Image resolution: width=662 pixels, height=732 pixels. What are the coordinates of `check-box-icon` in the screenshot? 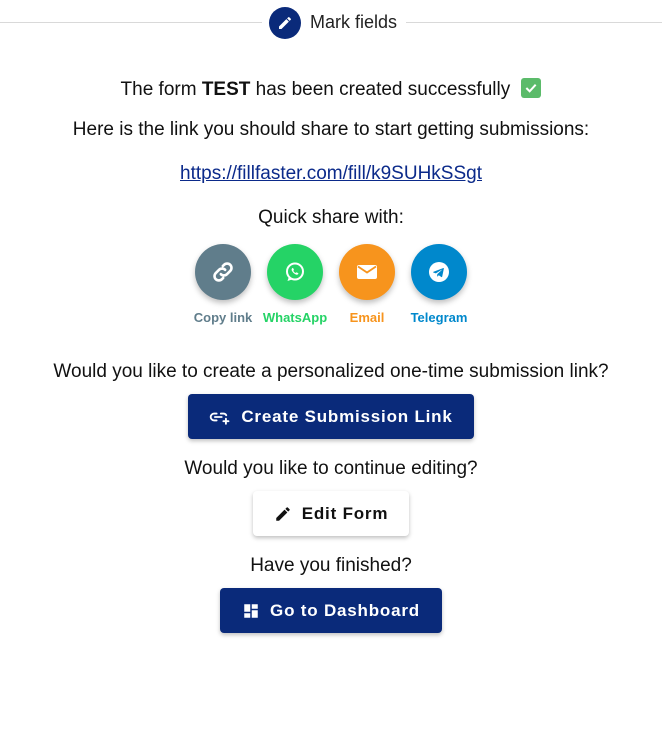 It's located at (531, 88).